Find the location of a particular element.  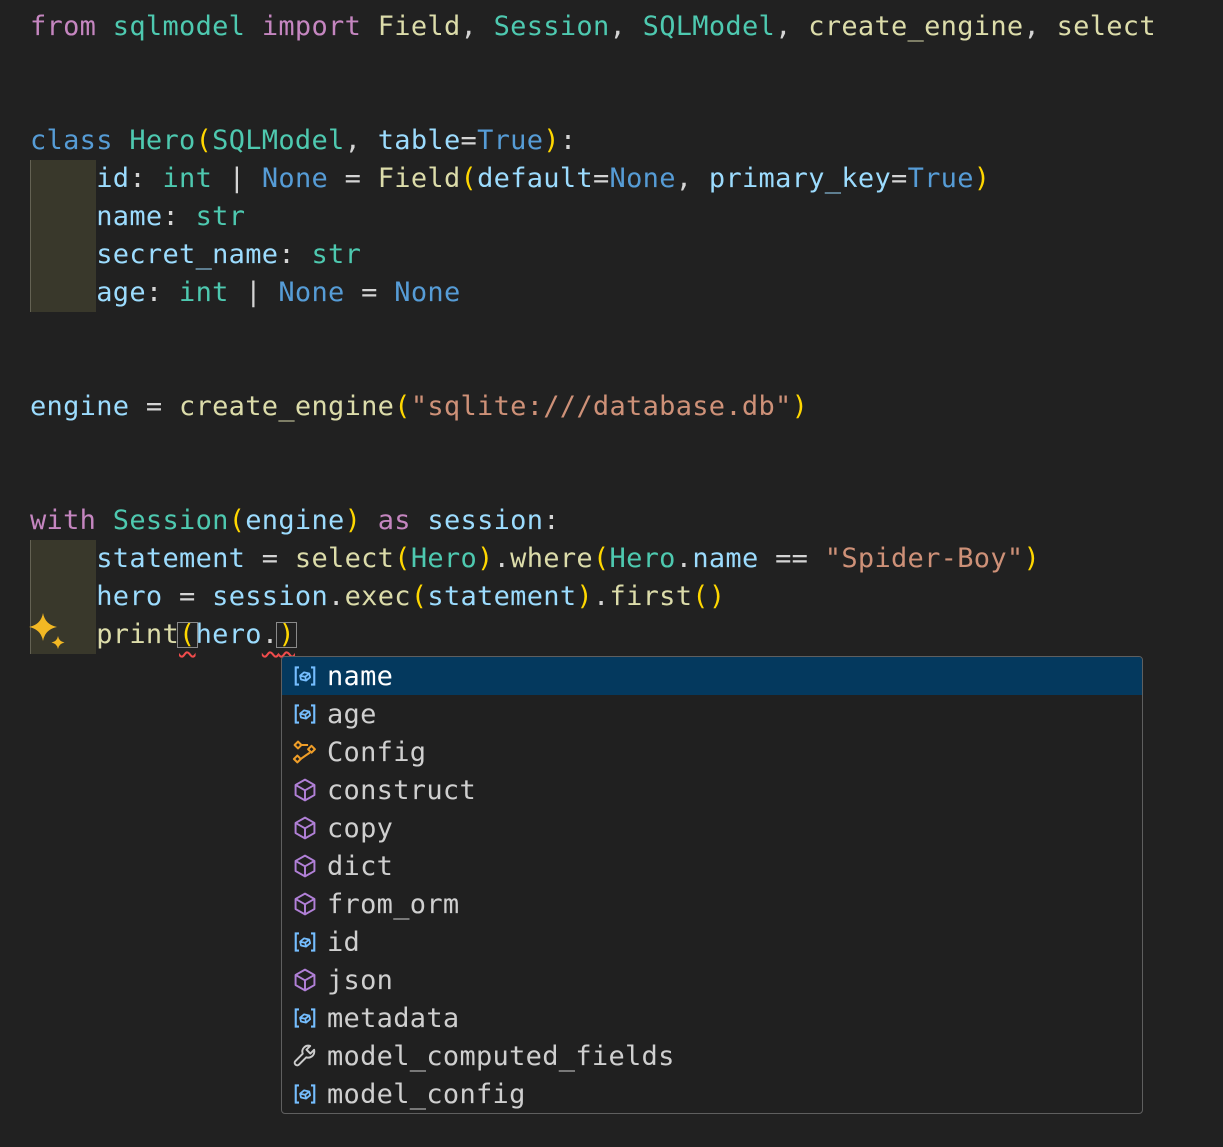

completion-item-model_config: model_config is located at coordinates (712, 1094).